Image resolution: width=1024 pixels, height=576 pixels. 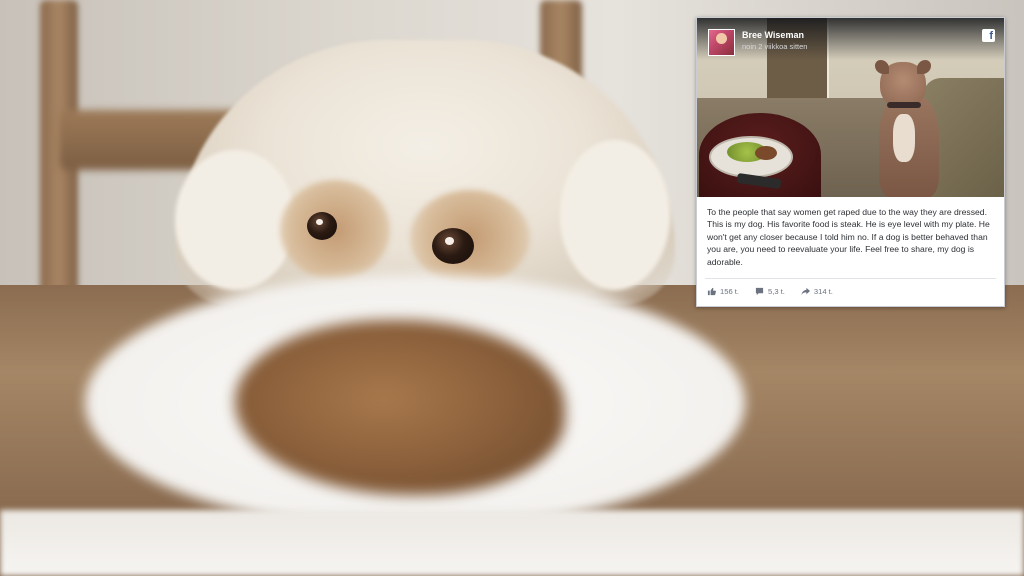 I want to click on pitbull-chest, so click(x=904, y=138).